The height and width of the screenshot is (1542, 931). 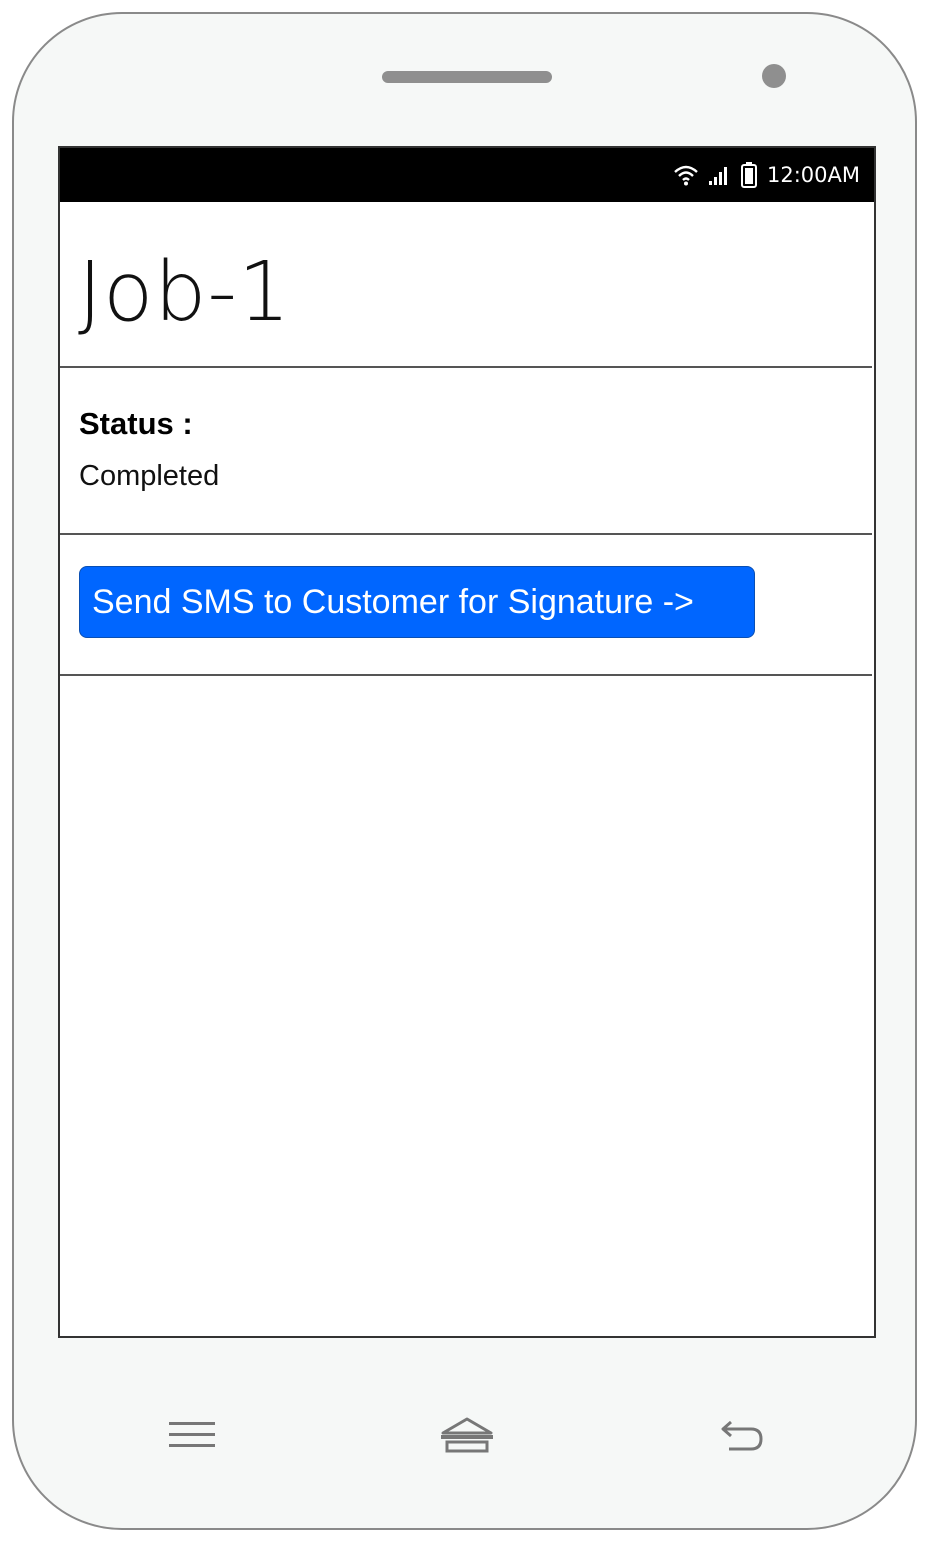 What do you see at coordinates (149, 476) in the screenshot?
I see `status-value: Completed` at bounding box center [149, 476].